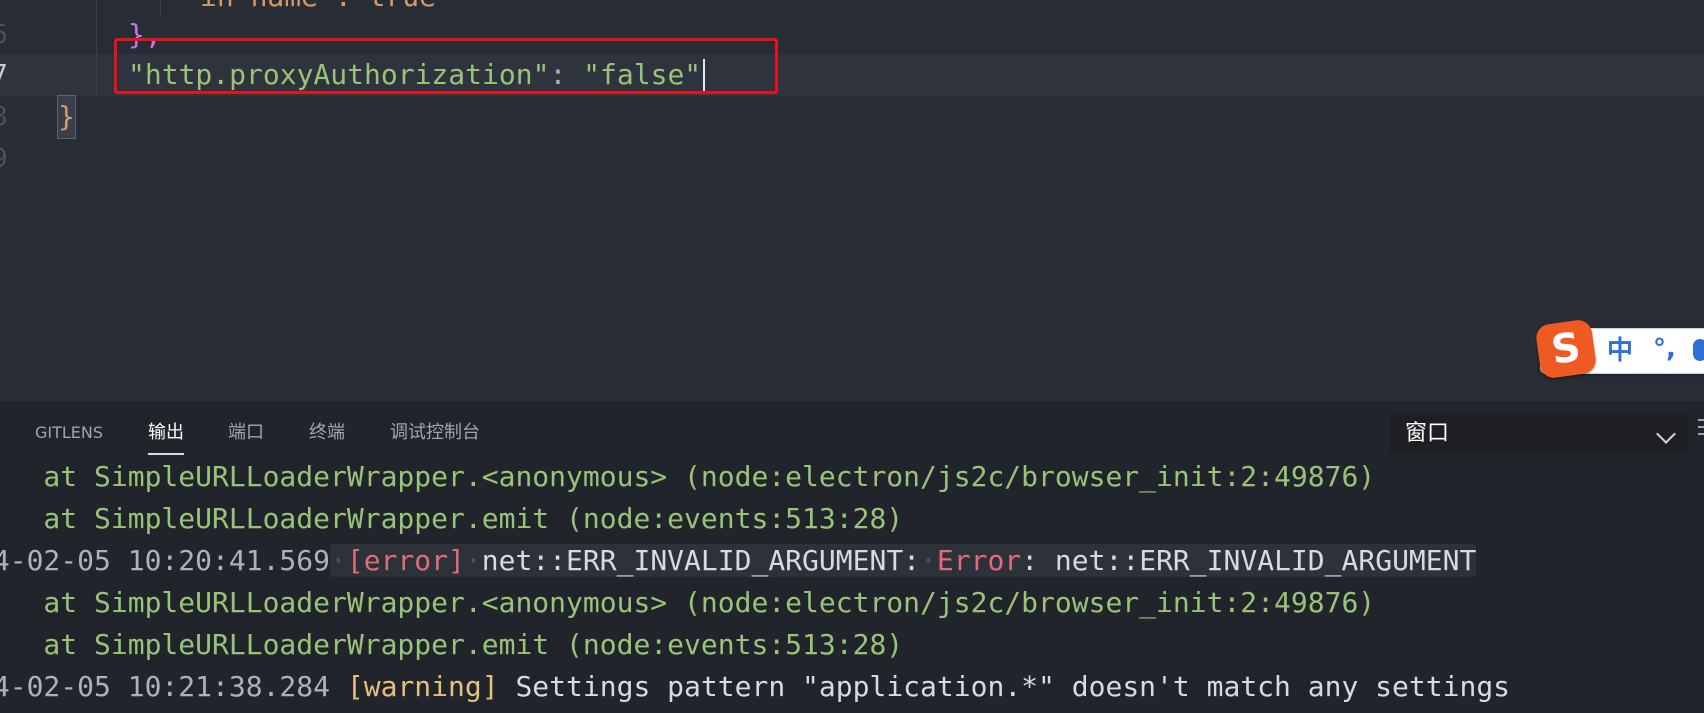 The image size is (1704, 713). What do you see at coordinates (66, 117) in the screenshot?
I see `root-closing-brace: }` at bounding box center [66, 117].